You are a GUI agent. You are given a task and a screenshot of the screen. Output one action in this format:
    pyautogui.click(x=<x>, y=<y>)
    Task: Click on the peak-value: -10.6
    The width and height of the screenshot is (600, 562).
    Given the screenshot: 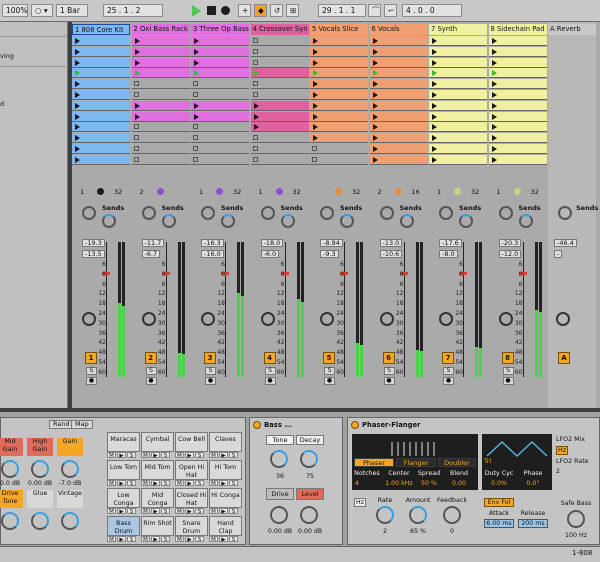 What is the action you would take?
    pyautogui.click(x=391, y=254)
    